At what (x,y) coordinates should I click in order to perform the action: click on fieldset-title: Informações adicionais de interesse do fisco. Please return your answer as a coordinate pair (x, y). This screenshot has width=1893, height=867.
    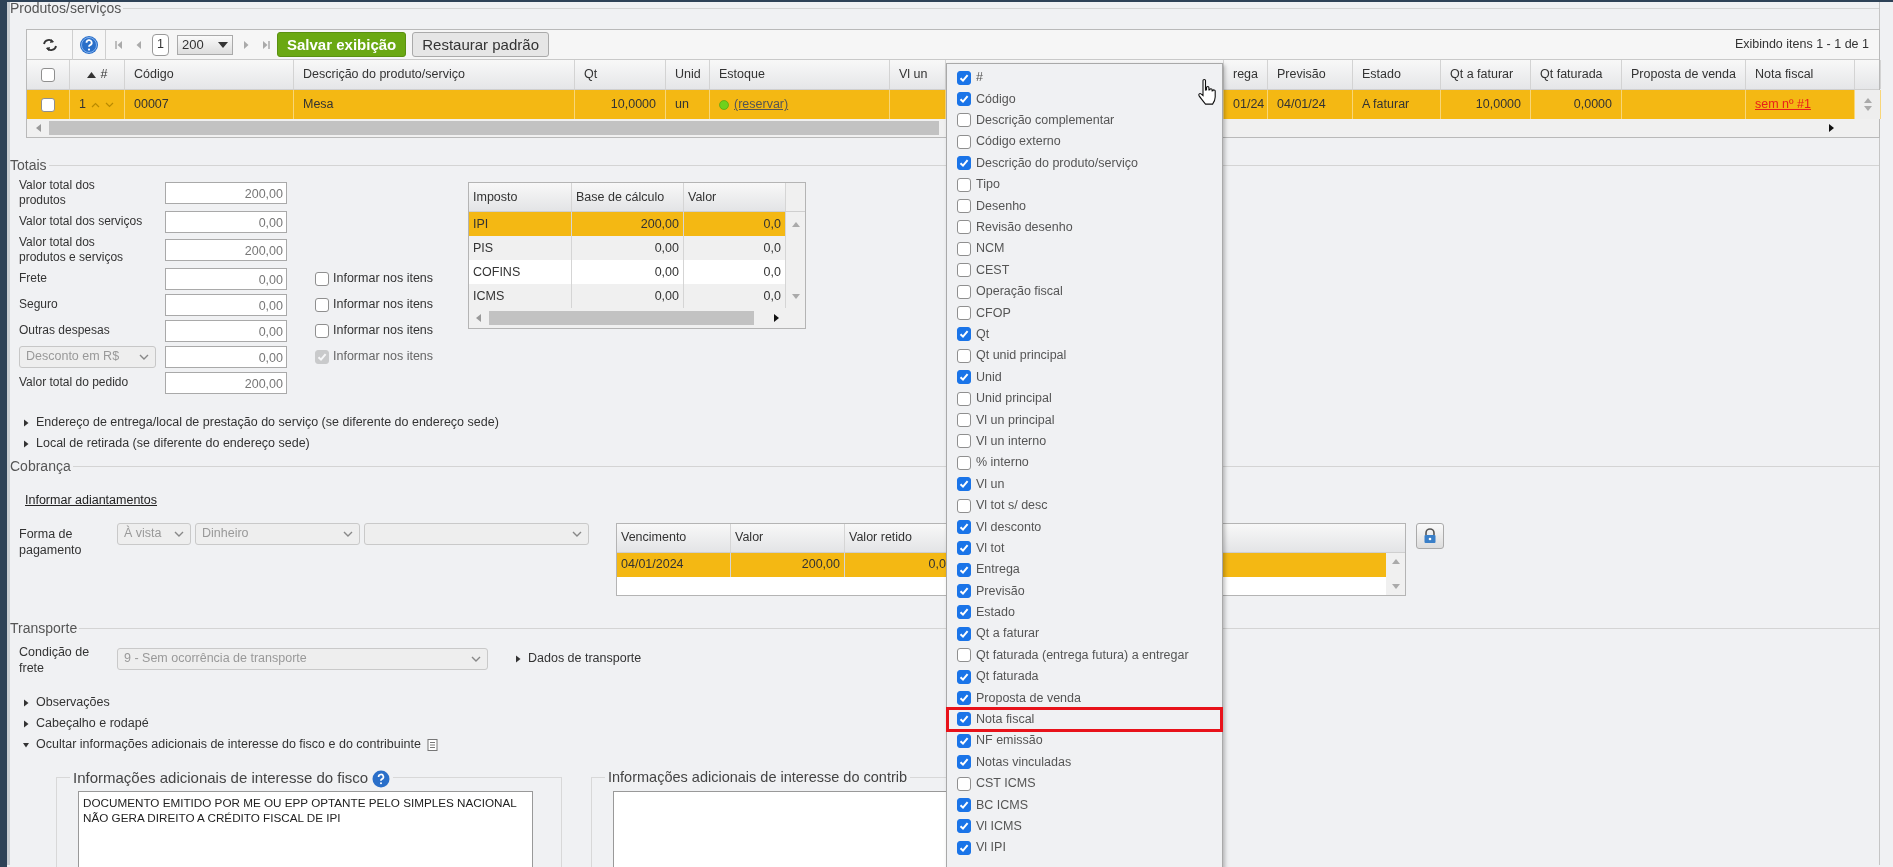
    Looking at the image, I should click on (221, 778).